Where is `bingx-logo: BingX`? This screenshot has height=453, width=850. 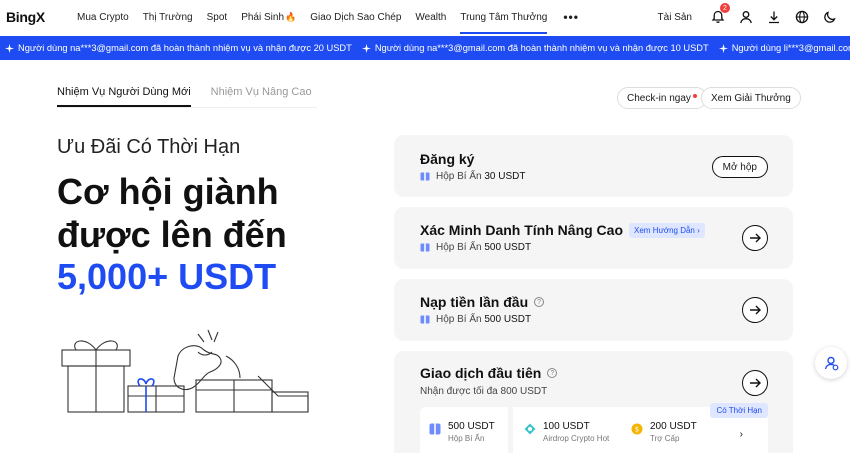 bingx-logo: BingX is located at coordinates (25, 17).